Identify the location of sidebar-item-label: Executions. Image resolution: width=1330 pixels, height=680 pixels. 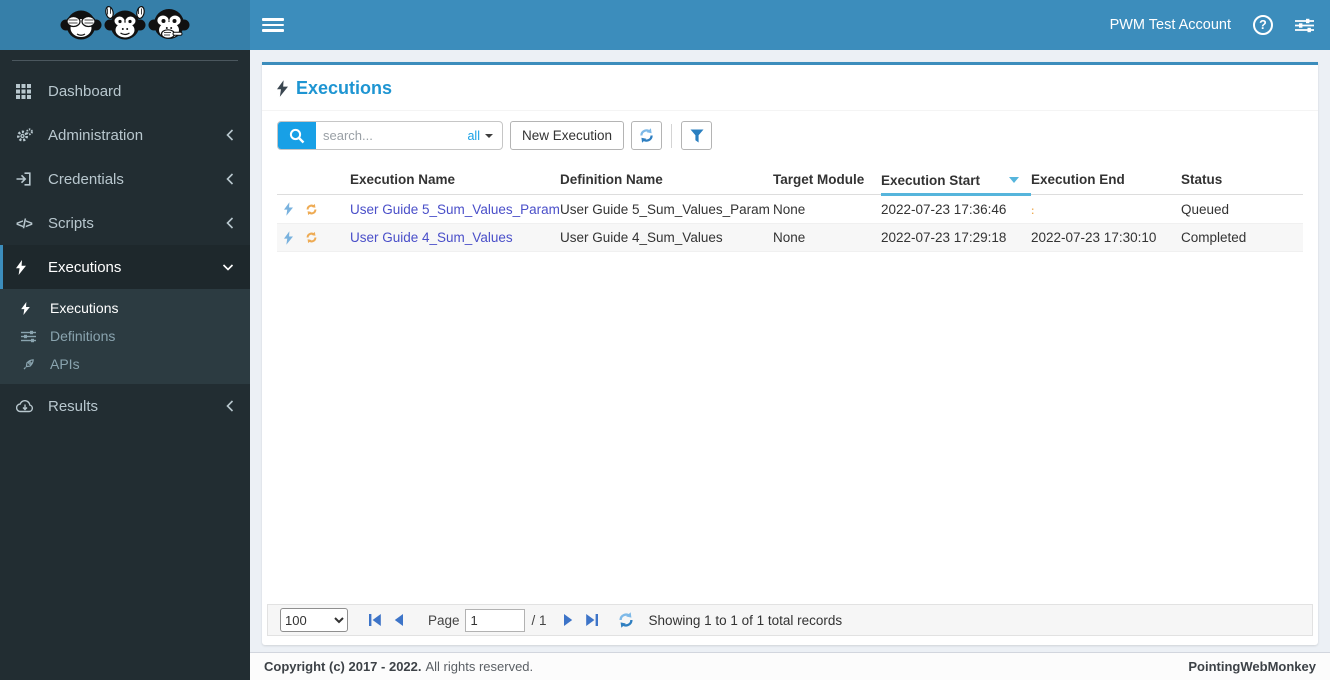
(85, 267).